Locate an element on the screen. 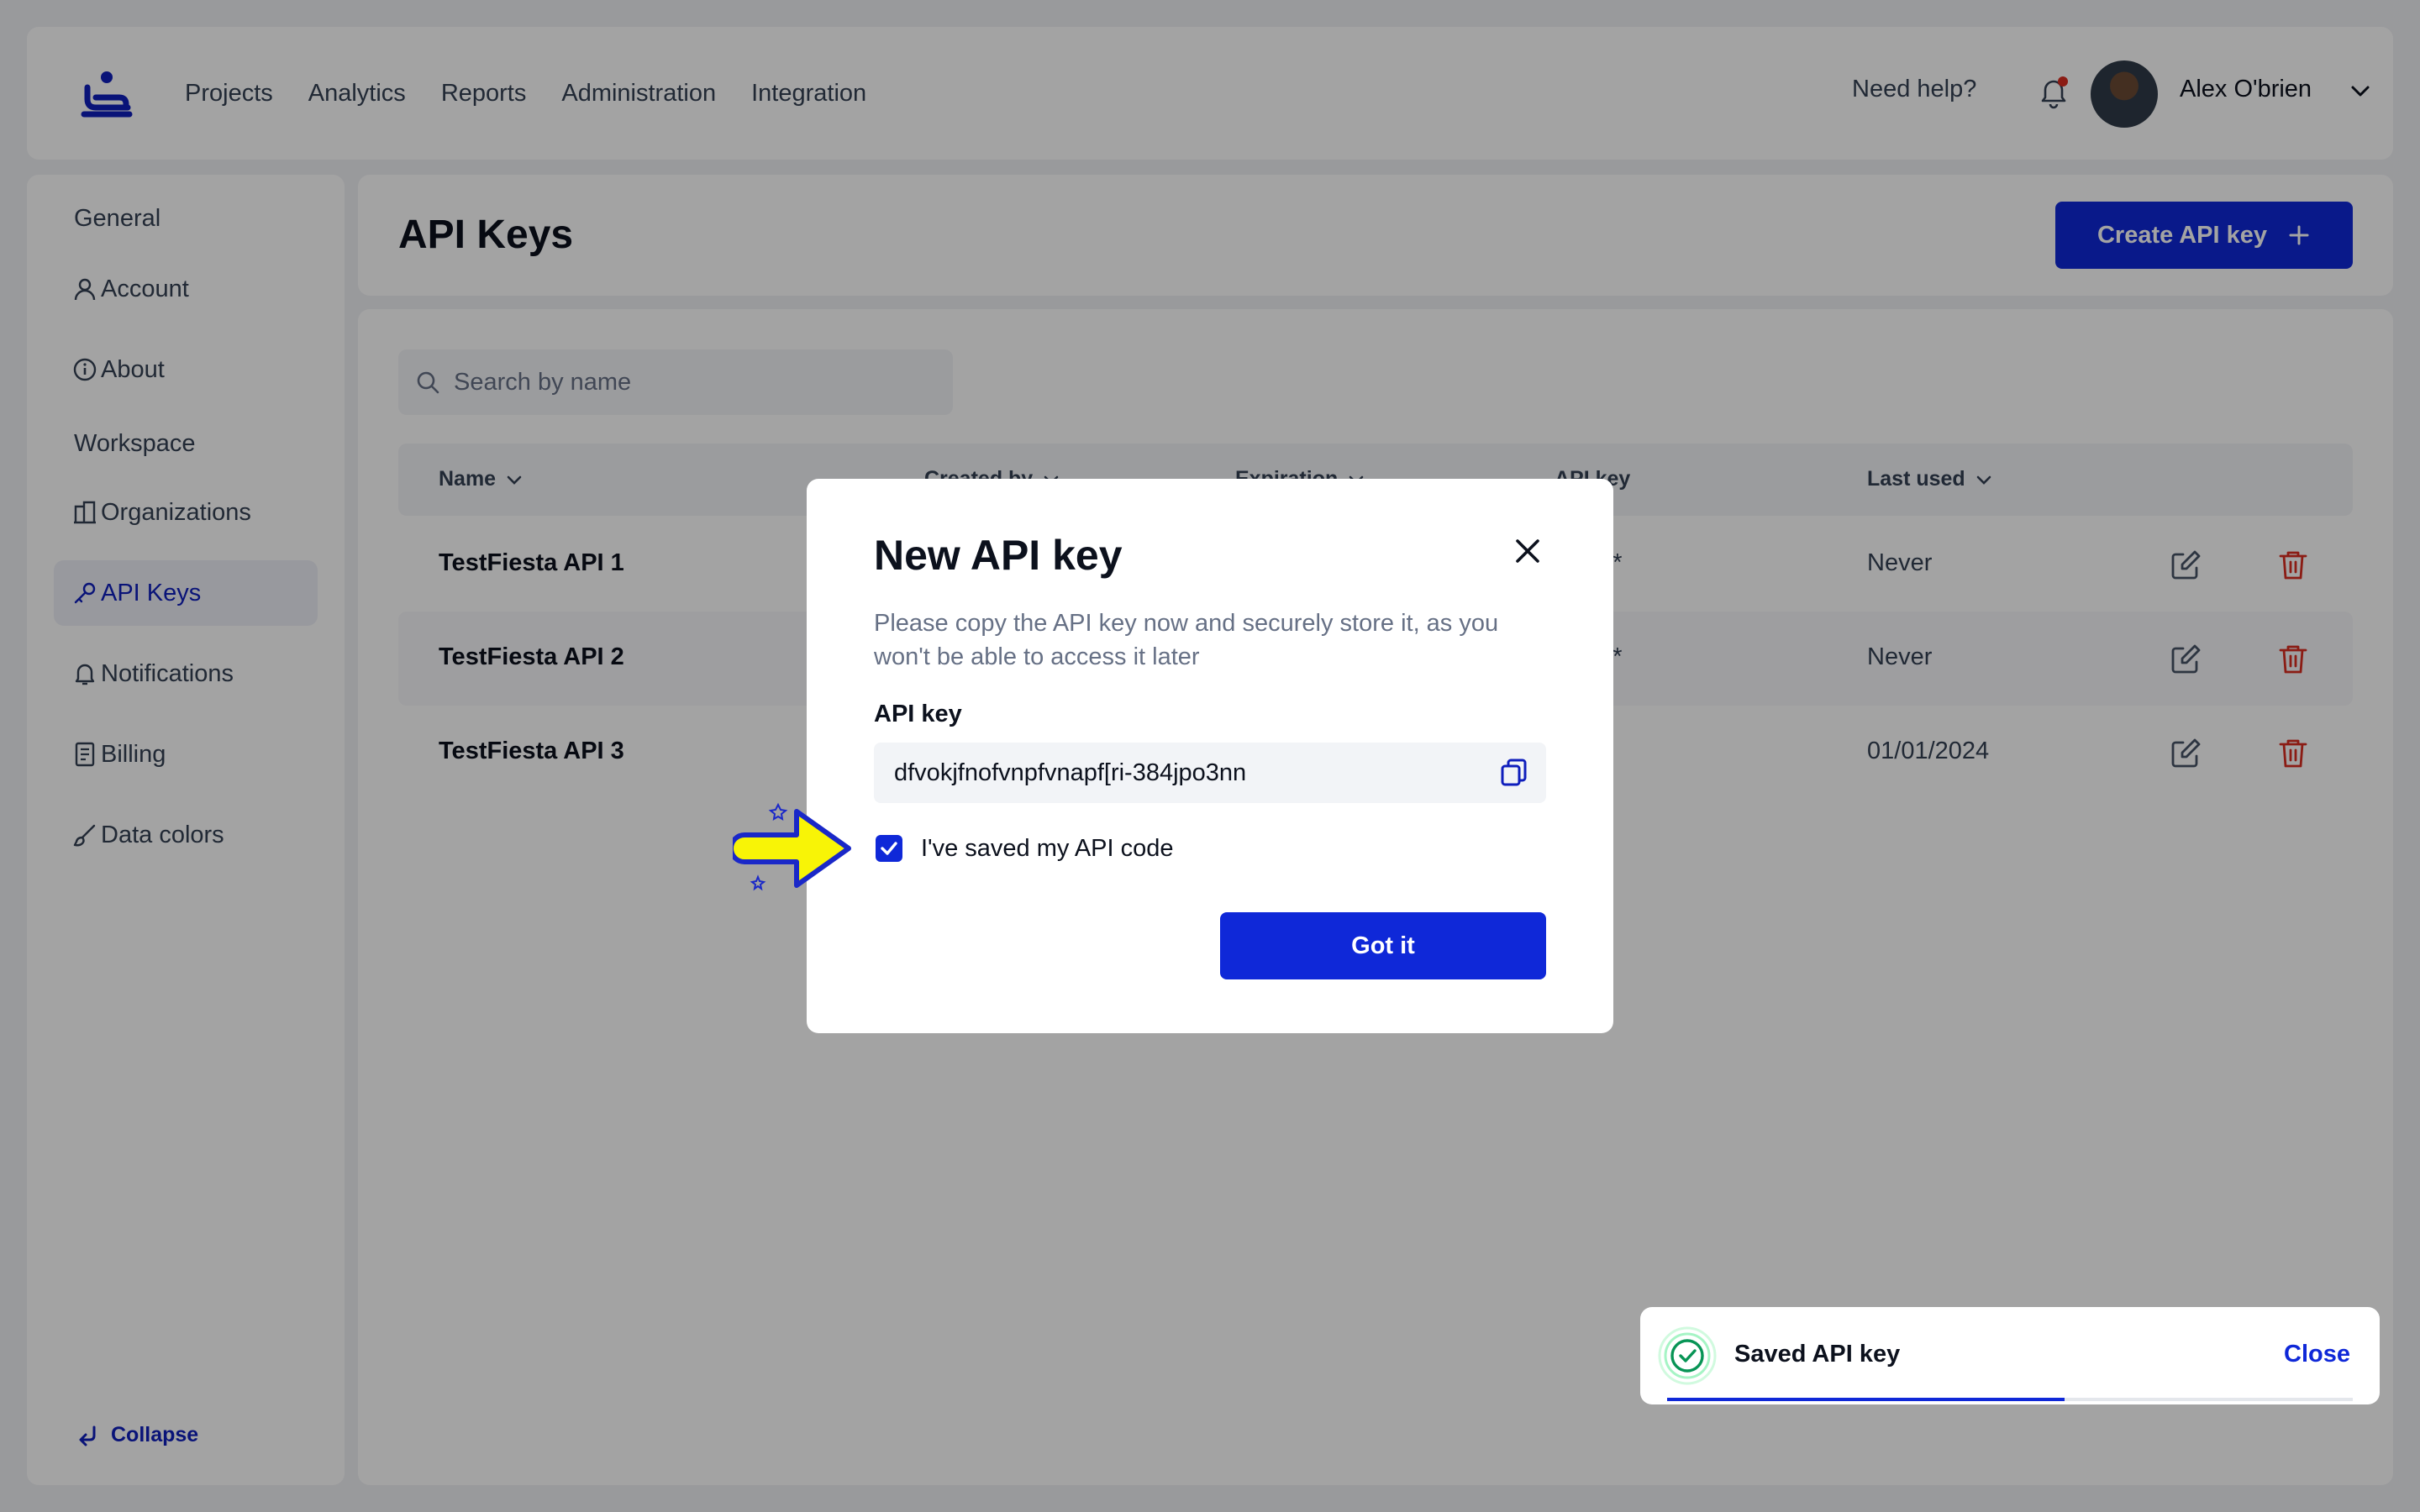 The image size is (2420, 1512). checkbox-label: I've saved my API code is located at coordinates (1047, 849).